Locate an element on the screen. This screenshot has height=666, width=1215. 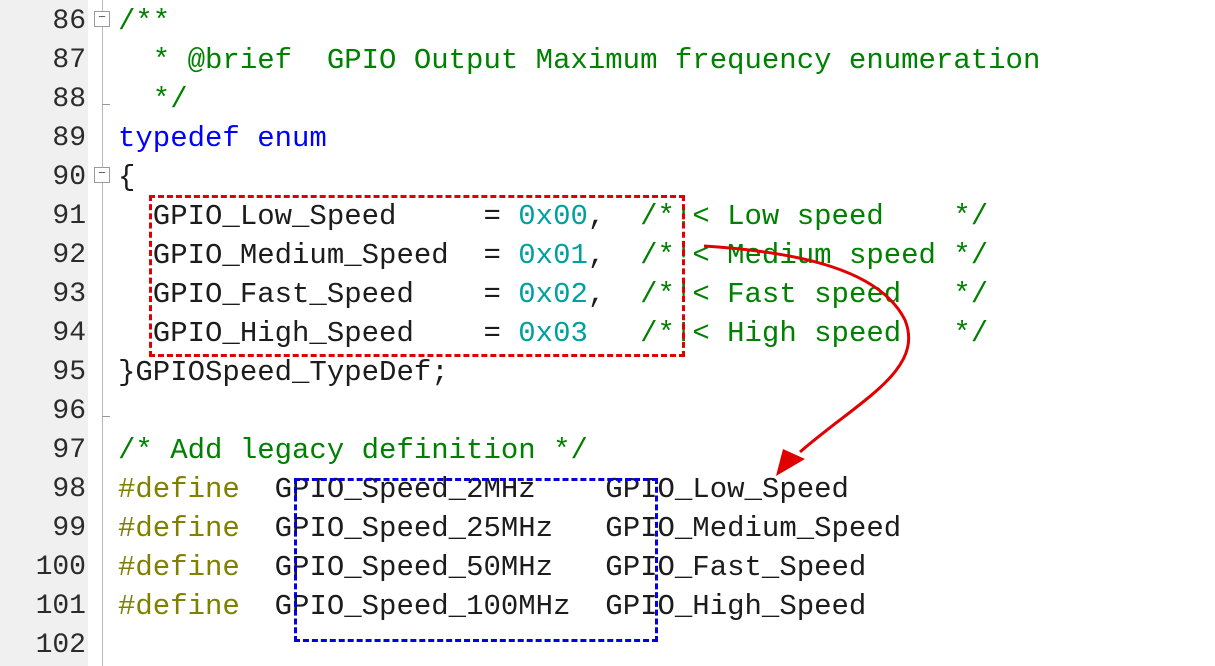
mapping-arrow is located at coordinates (807, 360).